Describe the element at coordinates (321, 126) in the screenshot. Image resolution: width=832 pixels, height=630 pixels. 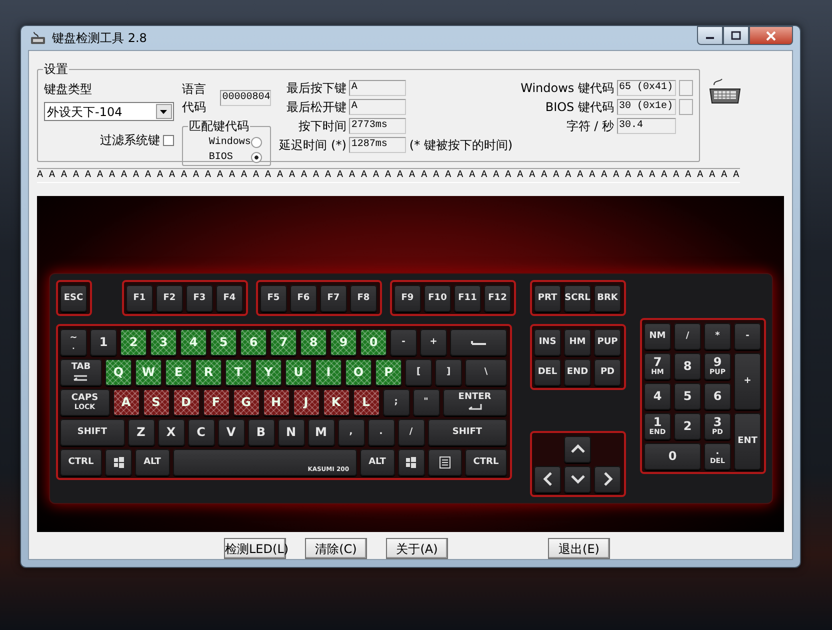
I see `field-label: 按下时间` at that location.